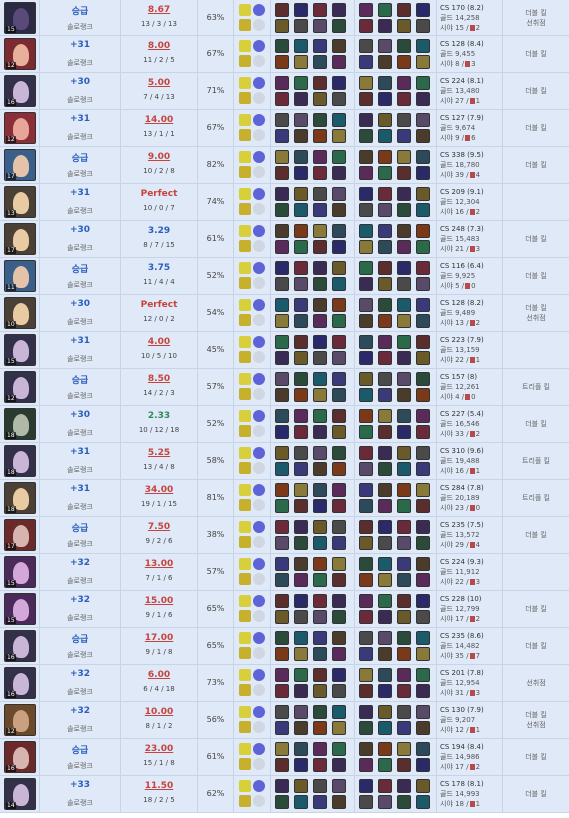 Image resolution: width=569 pixels, height=818 pixels. Describe the element at coordinates (159, 675) in the screenshot. I see `kda-ratio: 6.00` at that location.